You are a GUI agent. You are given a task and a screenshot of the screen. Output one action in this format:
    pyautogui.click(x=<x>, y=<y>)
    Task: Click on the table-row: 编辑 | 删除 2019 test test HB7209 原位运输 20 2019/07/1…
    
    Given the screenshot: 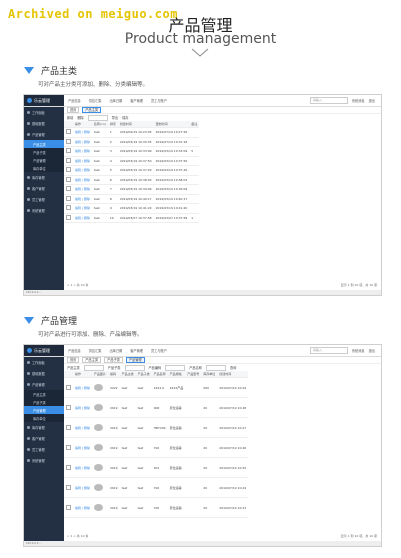 What is the action you would take?
    pyautogui.click(x=156, y=427)
    